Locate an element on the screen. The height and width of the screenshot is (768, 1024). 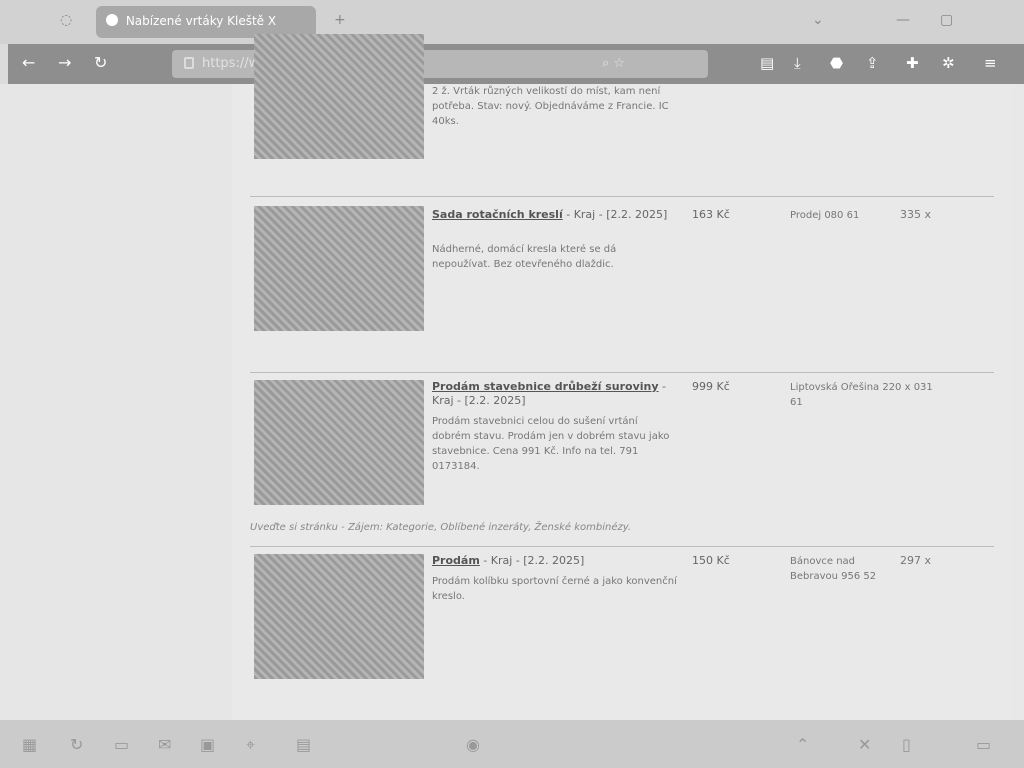
listing-price: 999 Kč is located at coordinates (711, 386).